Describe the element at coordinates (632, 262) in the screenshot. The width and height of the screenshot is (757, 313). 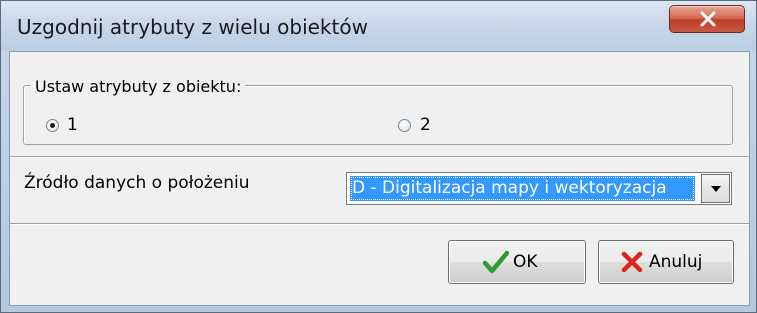
I see `red-x-icon` at that location.